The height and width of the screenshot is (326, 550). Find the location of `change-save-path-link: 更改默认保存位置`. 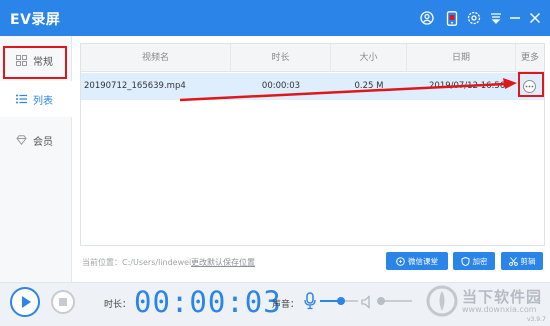

change-save-path-link: 更改默认保存位置 is located at coordinates (223, 262).